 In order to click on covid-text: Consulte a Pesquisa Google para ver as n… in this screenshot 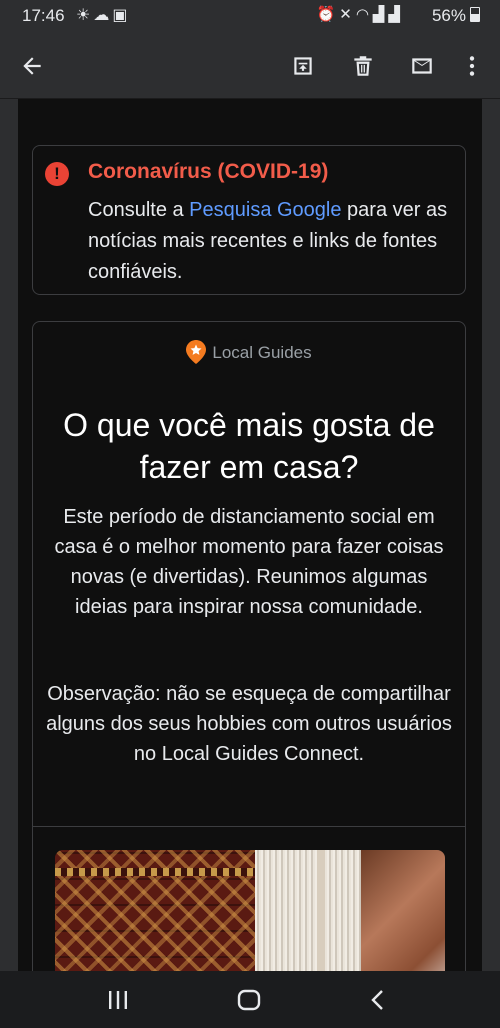, I will do `click(273, 241)`.